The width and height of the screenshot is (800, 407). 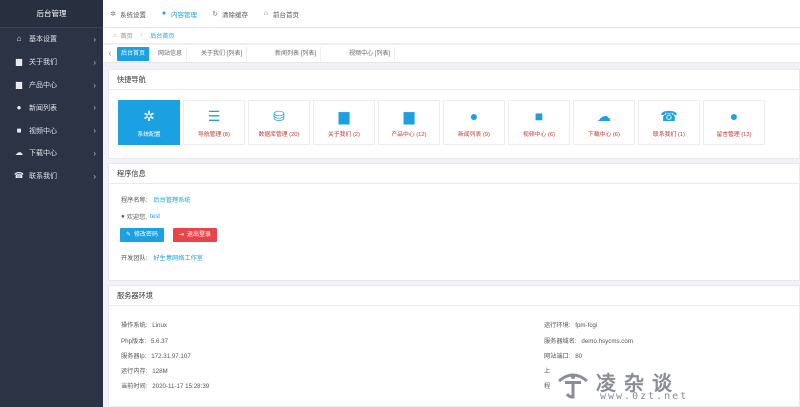 I want to click on sidebar-item-label: 新闻列表, so click(x=43, y=108).